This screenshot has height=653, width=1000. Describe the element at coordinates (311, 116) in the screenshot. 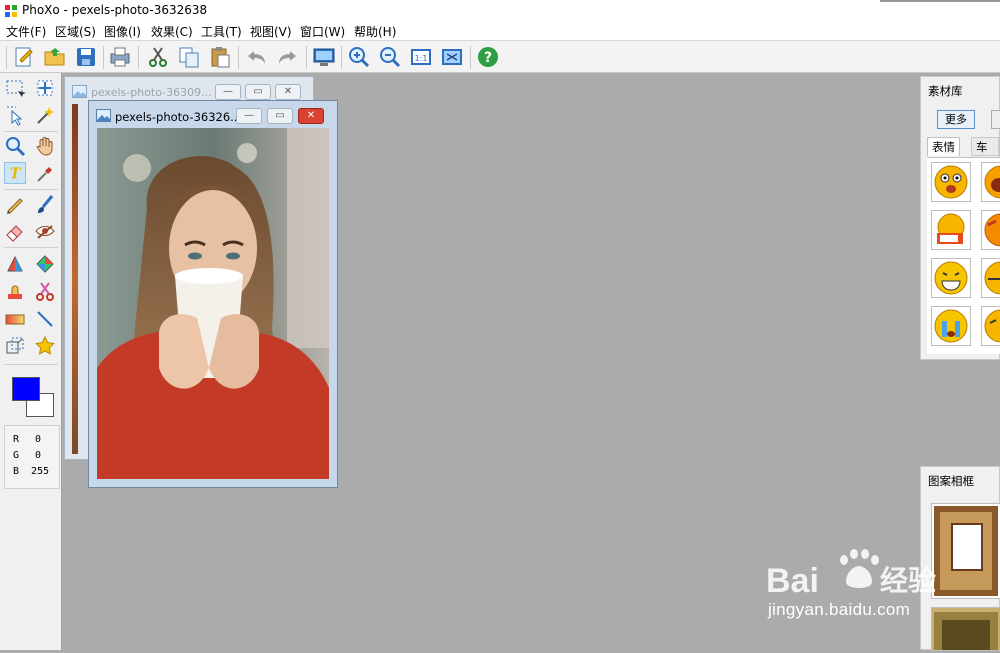

I see `close-button-front: ✕` at that location.